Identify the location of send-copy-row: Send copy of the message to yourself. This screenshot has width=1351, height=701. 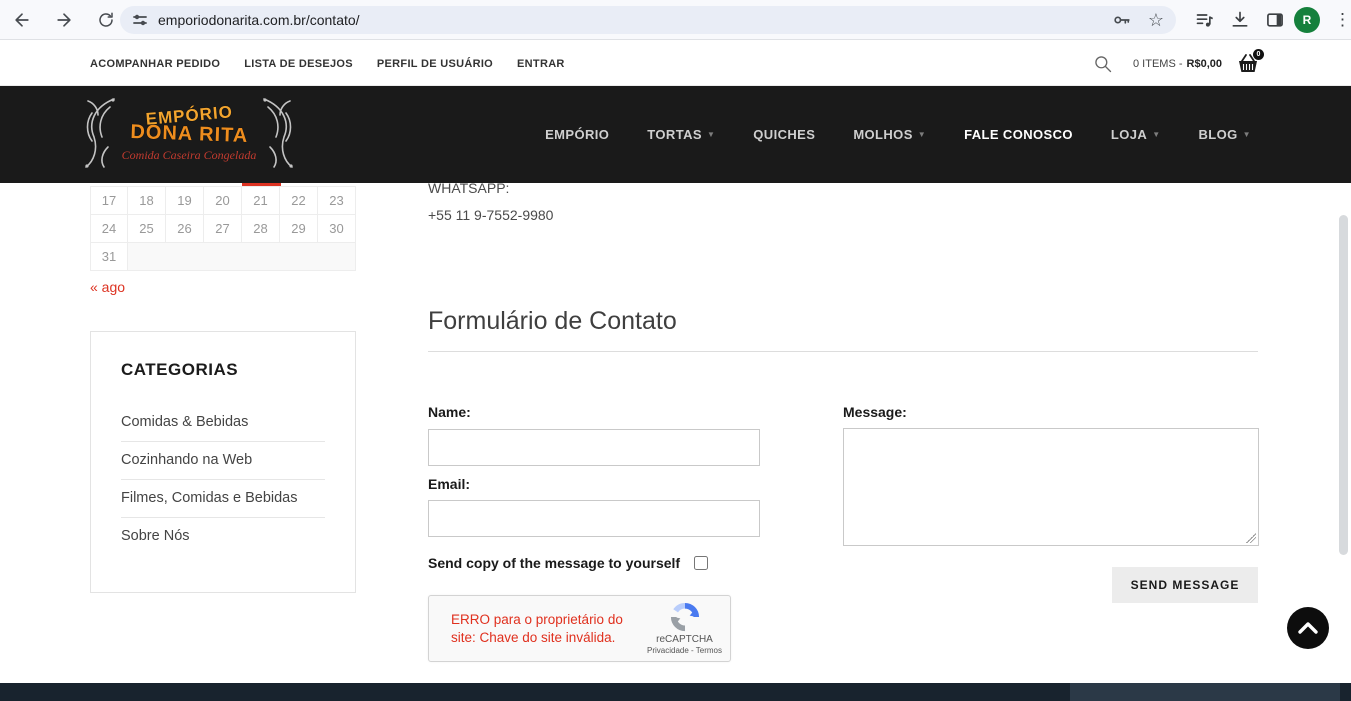
(568, 563).